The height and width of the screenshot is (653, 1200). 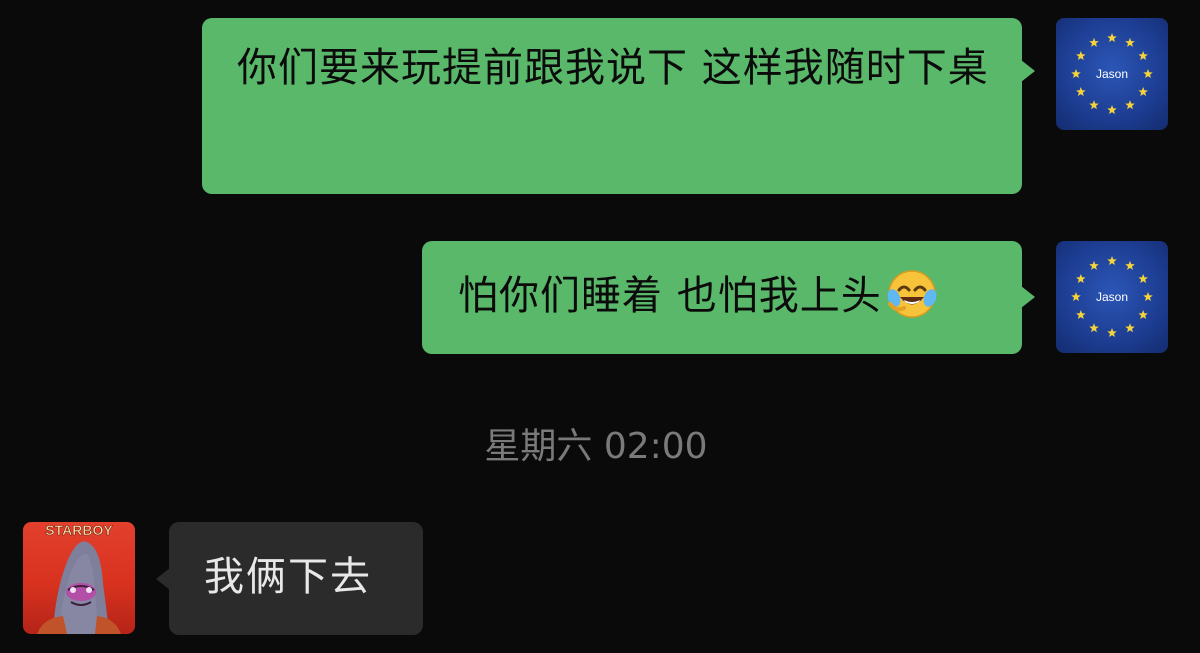 What do you see at coordinates (613, 68) in the screenshot?
I see `message-text-1: 你们要来玩提前跟我说下 这样我随时下桌` at bounding box center [613, 68].